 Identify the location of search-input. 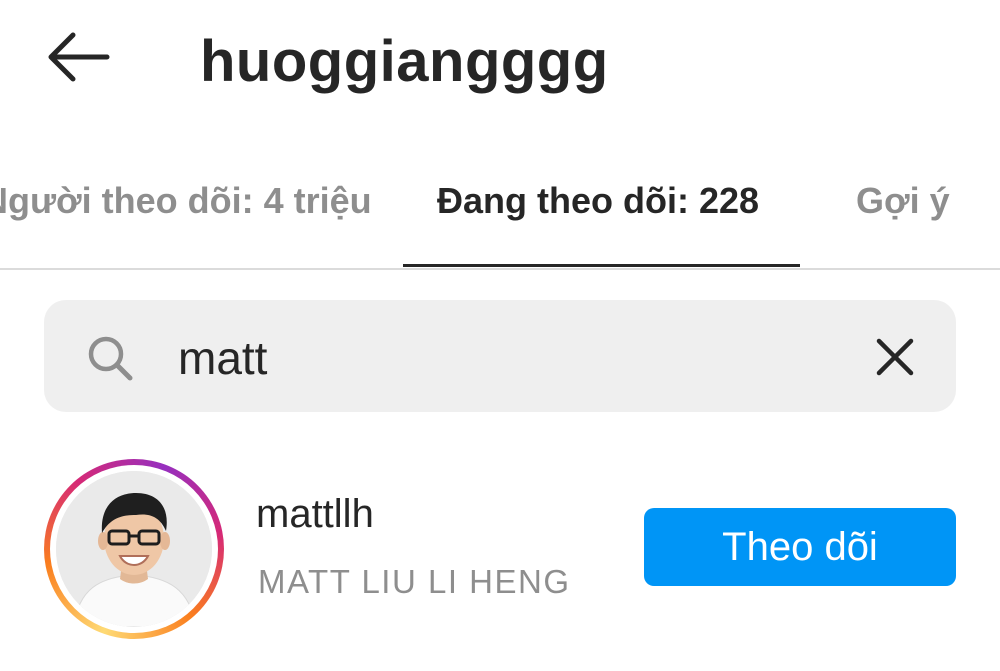
(498, 358).